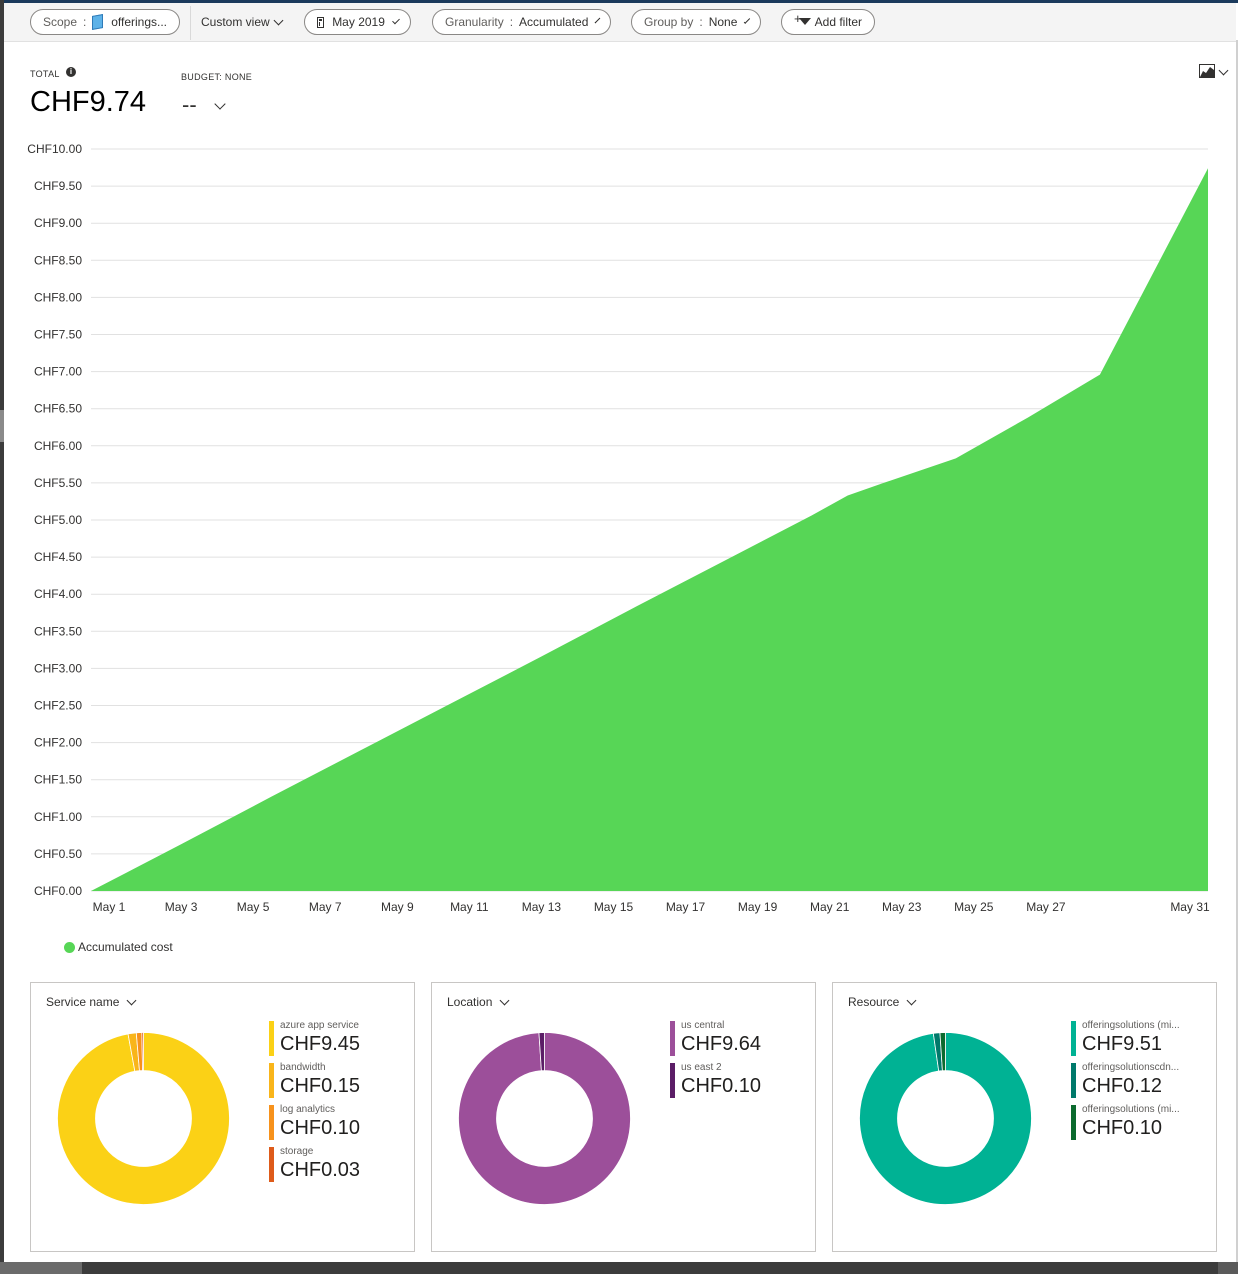 This screenshot has height=1274, width=1238. I want to click on location-dropdown: Location, so click(478, 1002).